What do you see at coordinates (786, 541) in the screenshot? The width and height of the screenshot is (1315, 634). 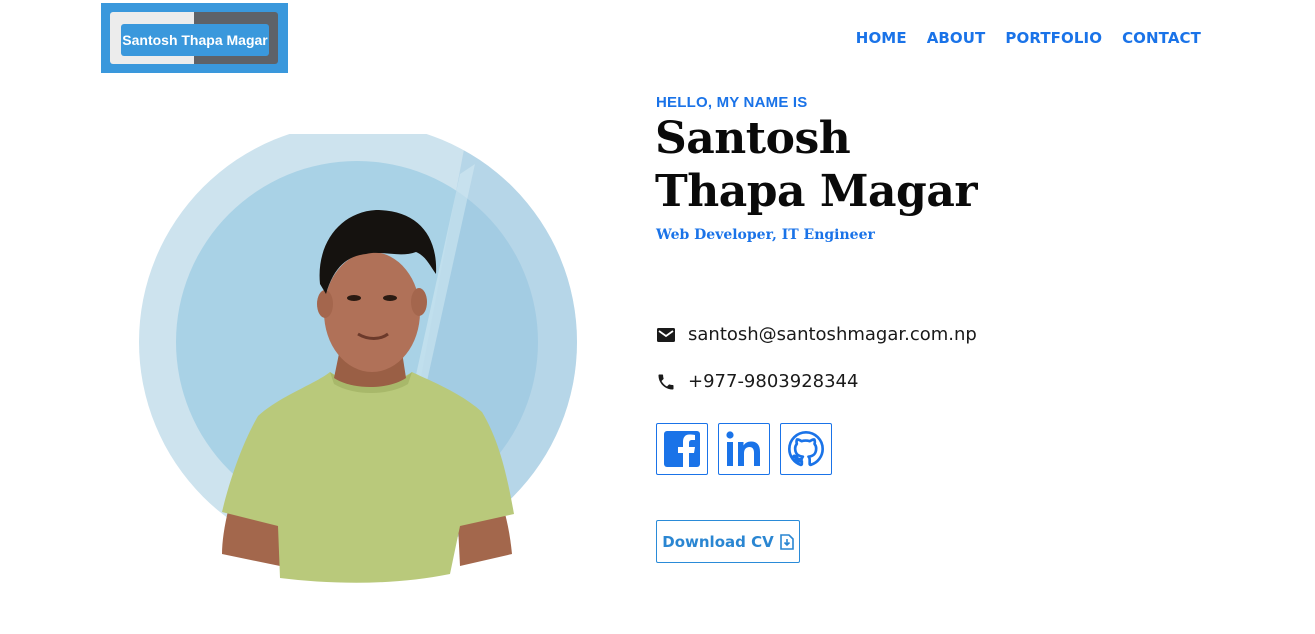 I see `file-download-icon` at bounding box center [786, 541].